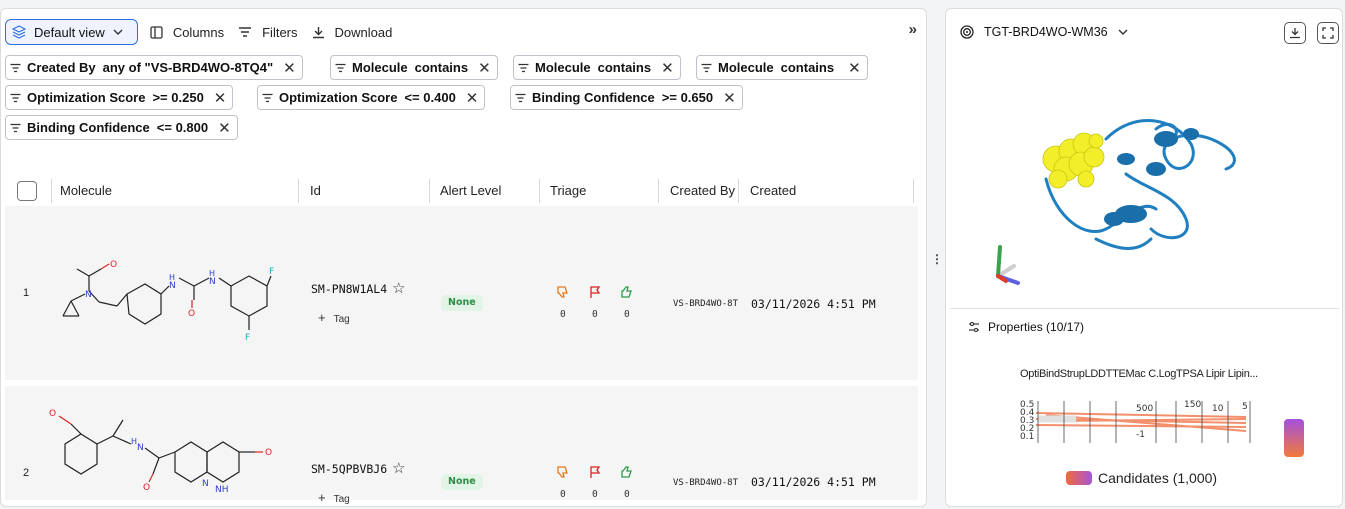 Image resolution: width=1345 pixels, height=509 pixels. What do you see at coordinates (593, 97) in the screenshot?
I see `filter-field: Binding Confidence` at bounding box center [593, 97].